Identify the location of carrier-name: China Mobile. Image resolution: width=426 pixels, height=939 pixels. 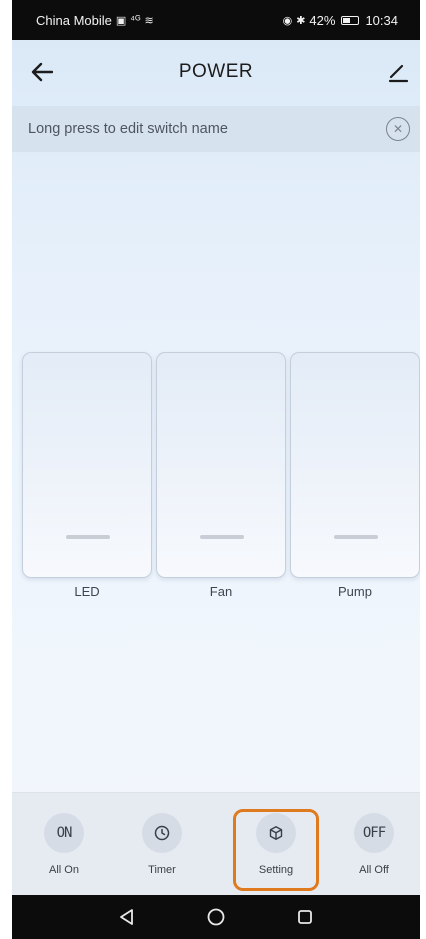
(74, 20).